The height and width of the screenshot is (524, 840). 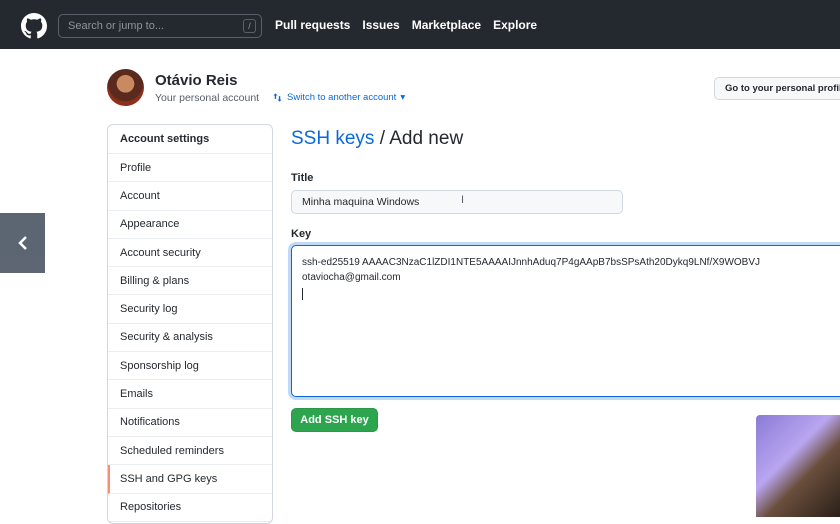 What do you see at coordinates (777, 88) in the screenshot?
I see `personal-profile-button: Go to your personal profile` at bounding box center [777, 88].